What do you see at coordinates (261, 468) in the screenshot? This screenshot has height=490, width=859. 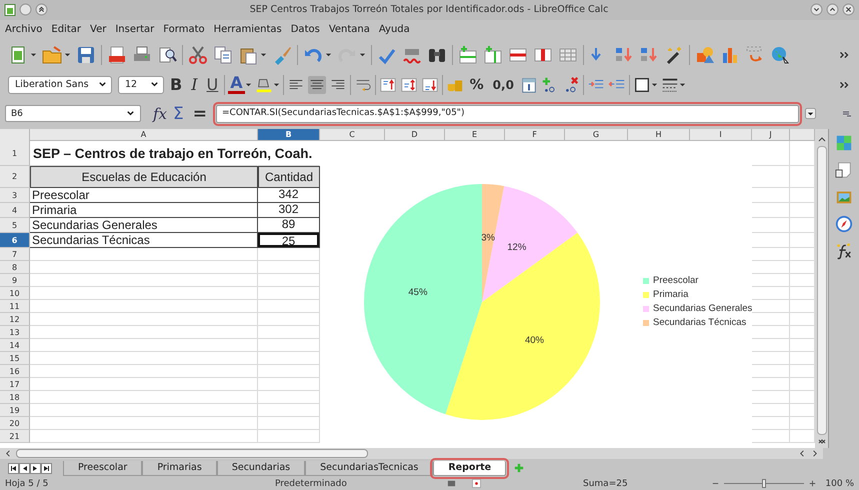 I see `sheet-tab: Secundarias` at bounding box center [261, 468].